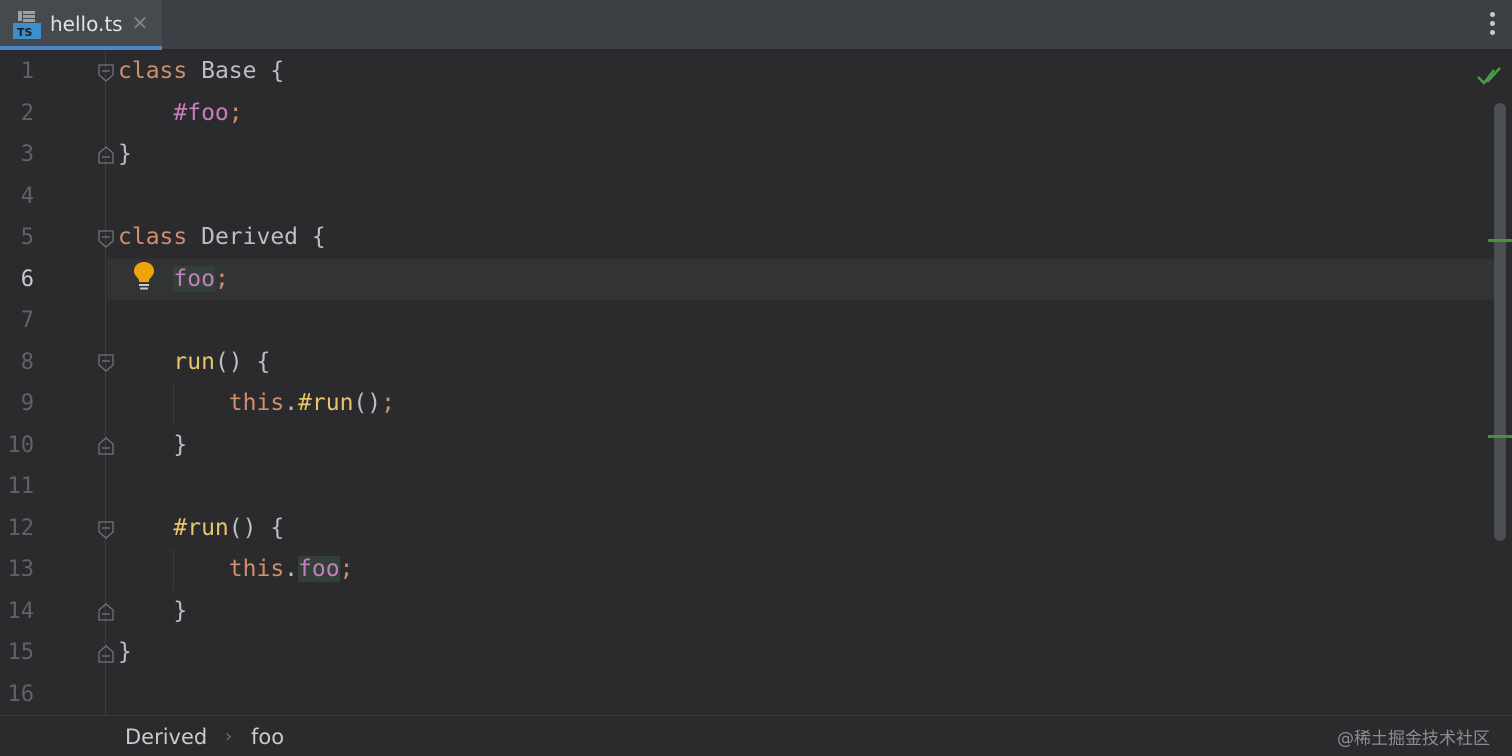  I want to click on editor-tab-bar: TS hello.ts ✕, so click(756, 25).